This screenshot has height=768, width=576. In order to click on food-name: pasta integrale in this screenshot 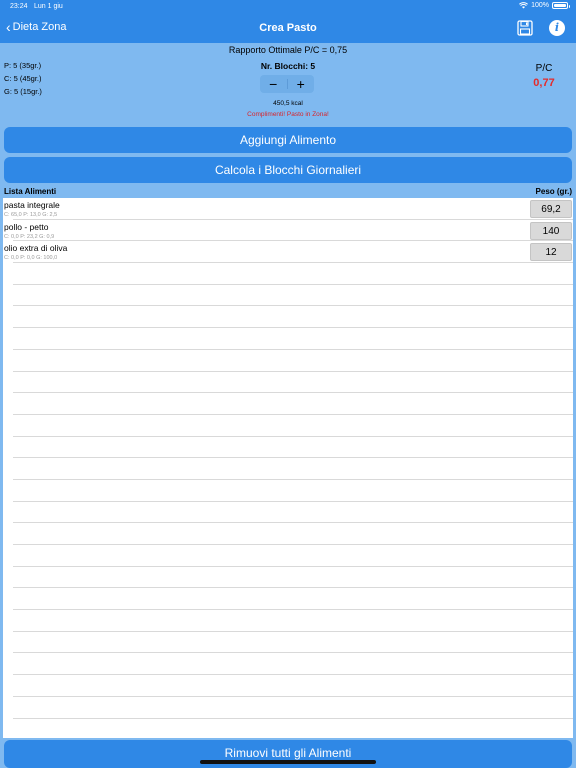, I will do `click(32, 205)`.